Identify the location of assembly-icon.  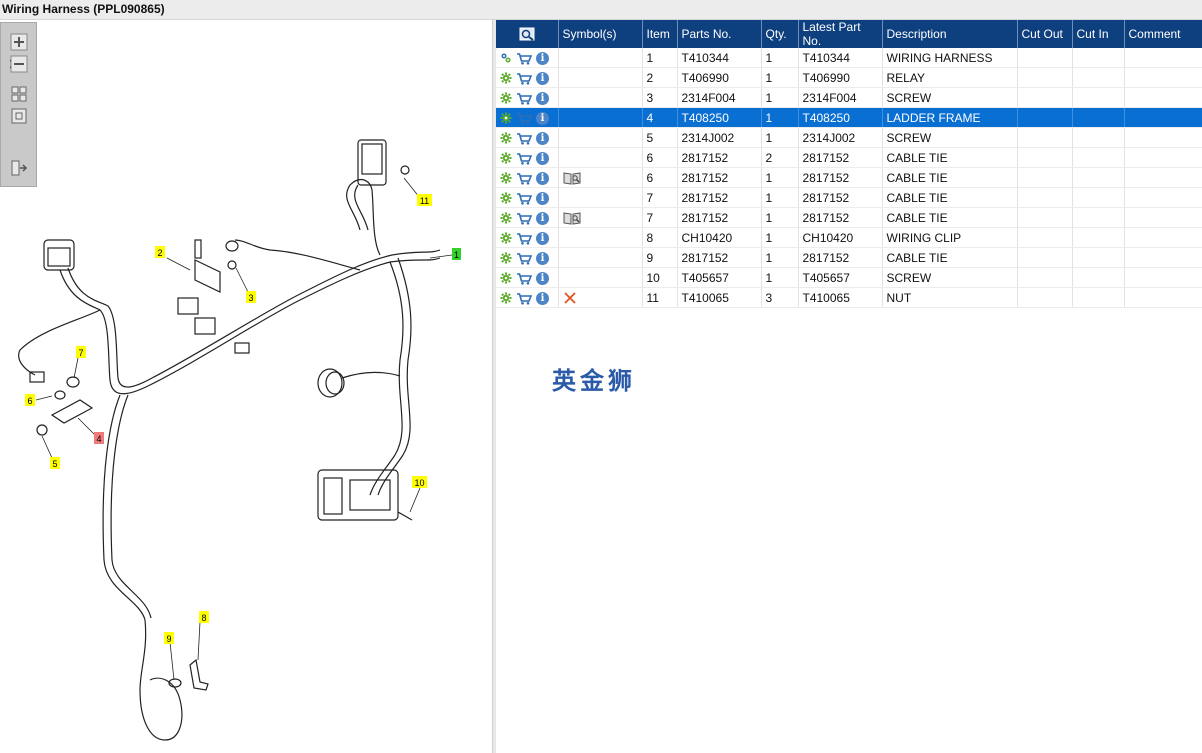
(506, 58).